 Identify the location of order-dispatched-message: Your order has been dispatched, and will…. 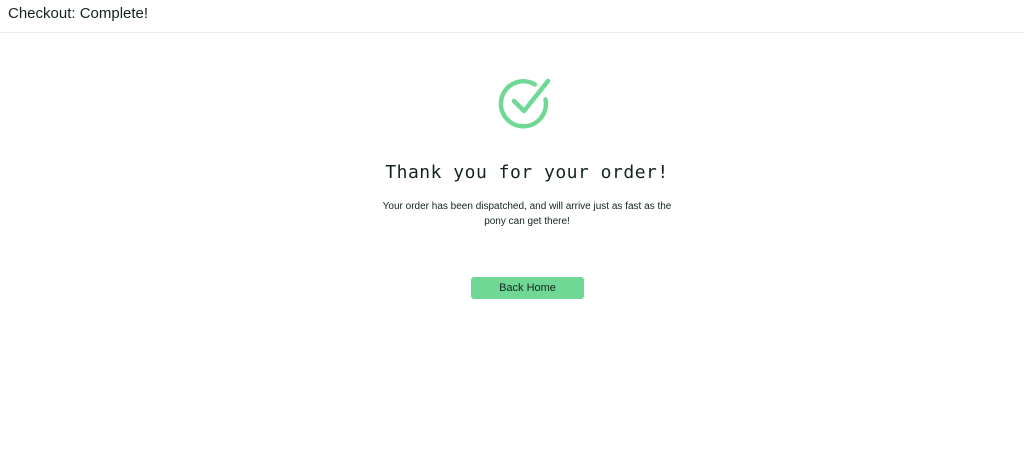
(527, 214).